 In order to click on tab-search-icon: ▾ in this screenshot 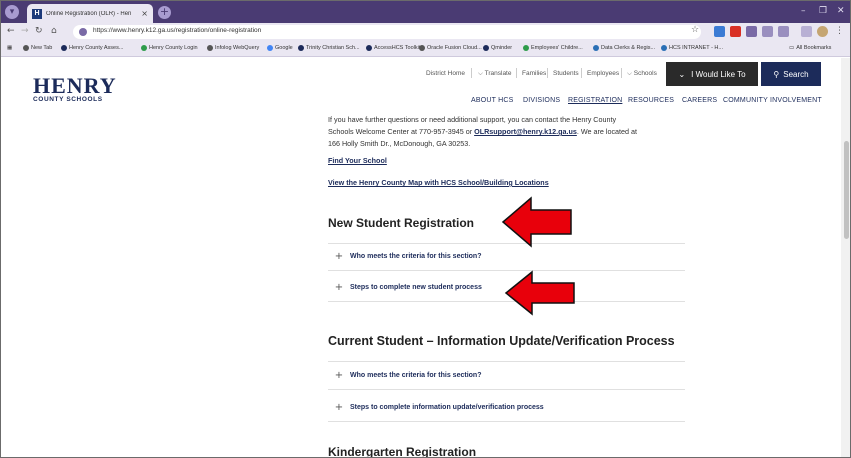, I will do `click(12, 12)`.